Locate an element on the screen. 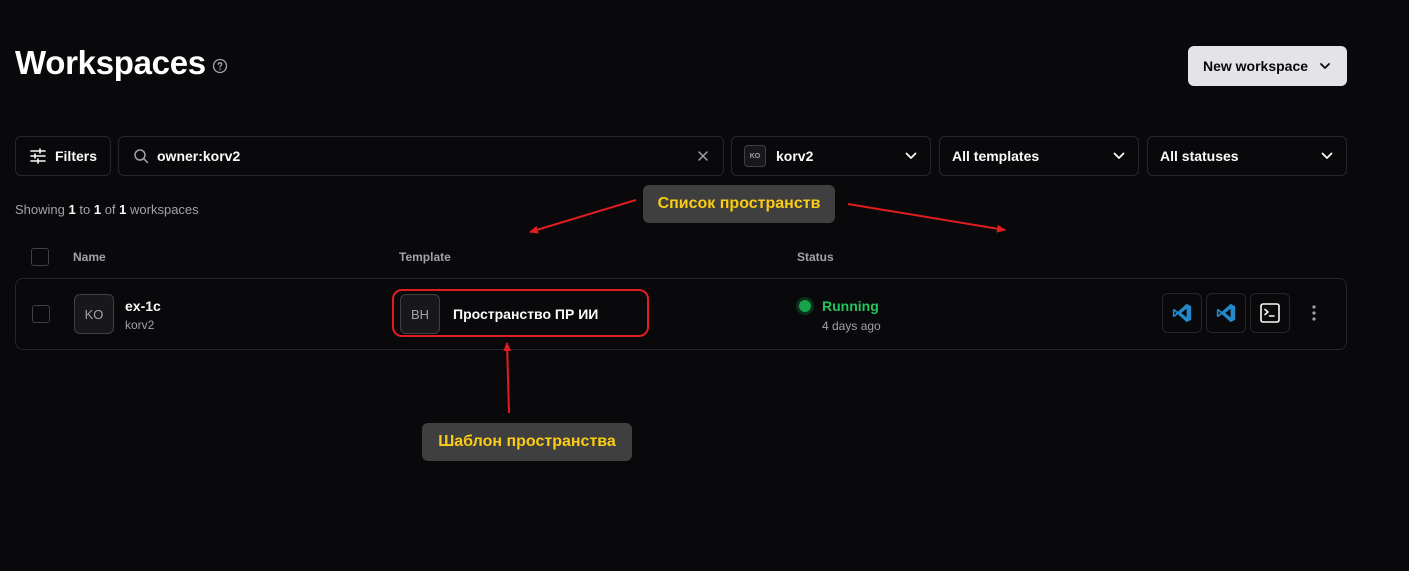  workspace-name: ex-1c is located at coordinates (143, 306).